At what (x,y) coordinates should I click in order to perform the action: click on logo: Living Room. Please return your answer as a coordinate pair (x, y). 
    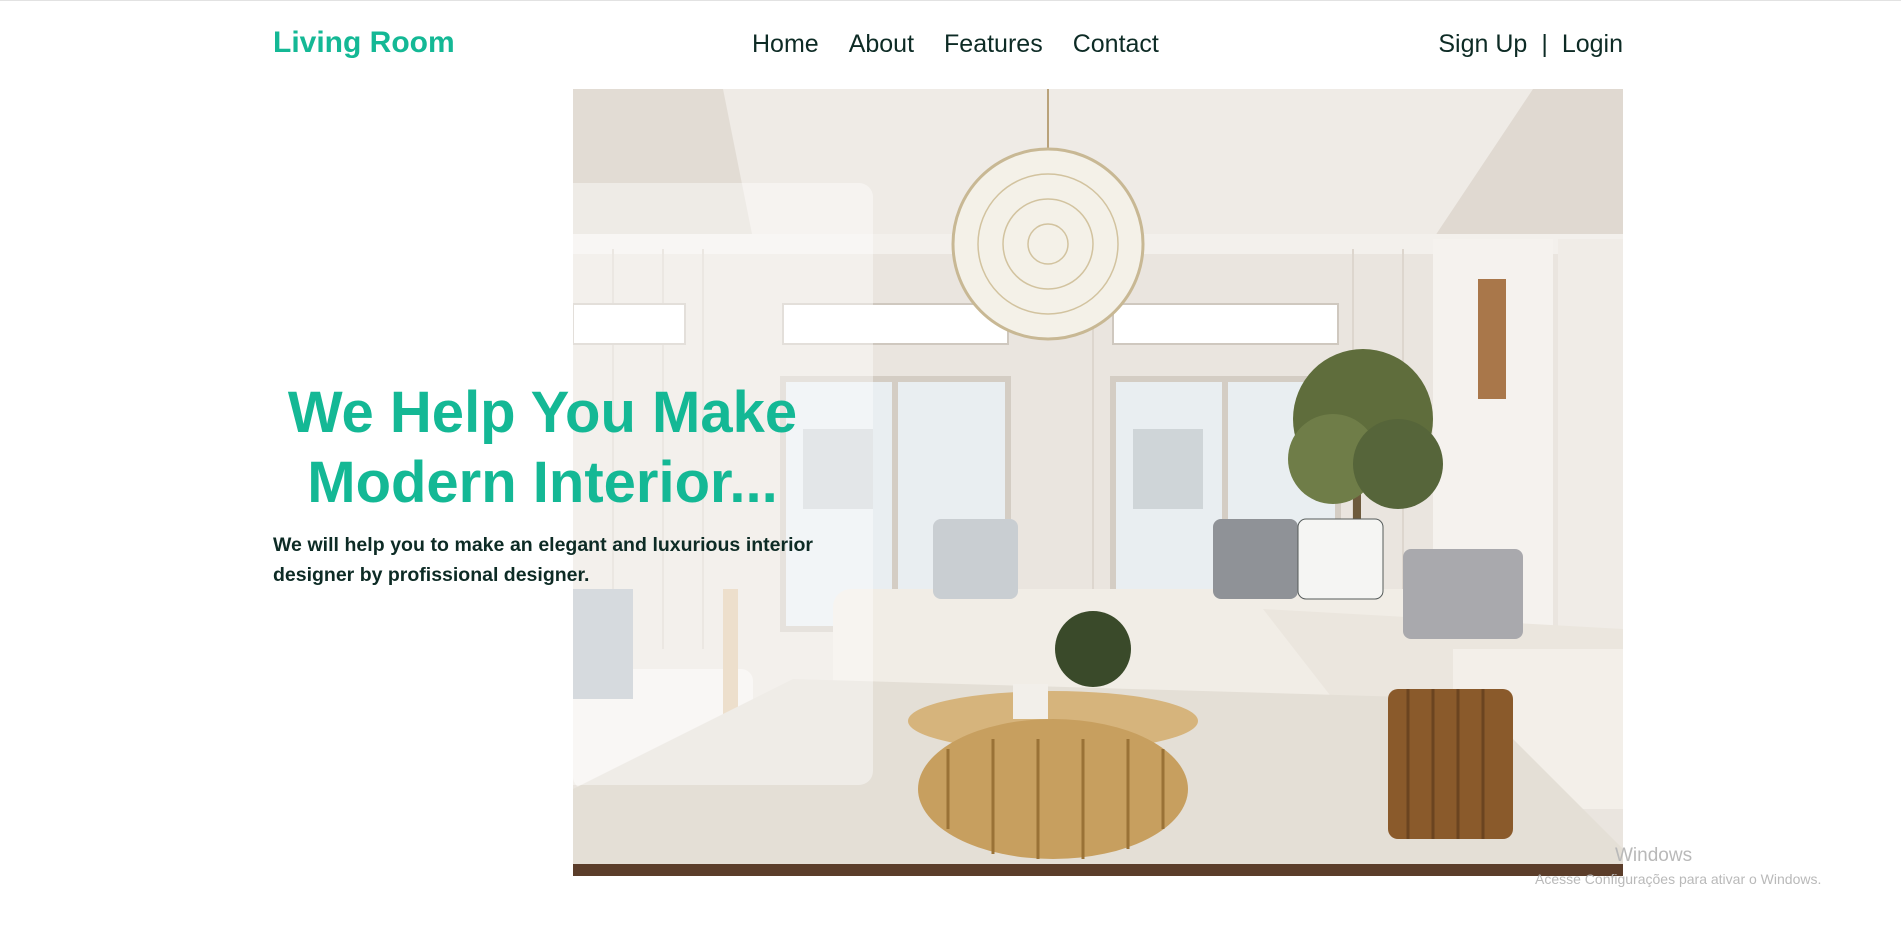
    Looking at the image, I should click on (364, 43).